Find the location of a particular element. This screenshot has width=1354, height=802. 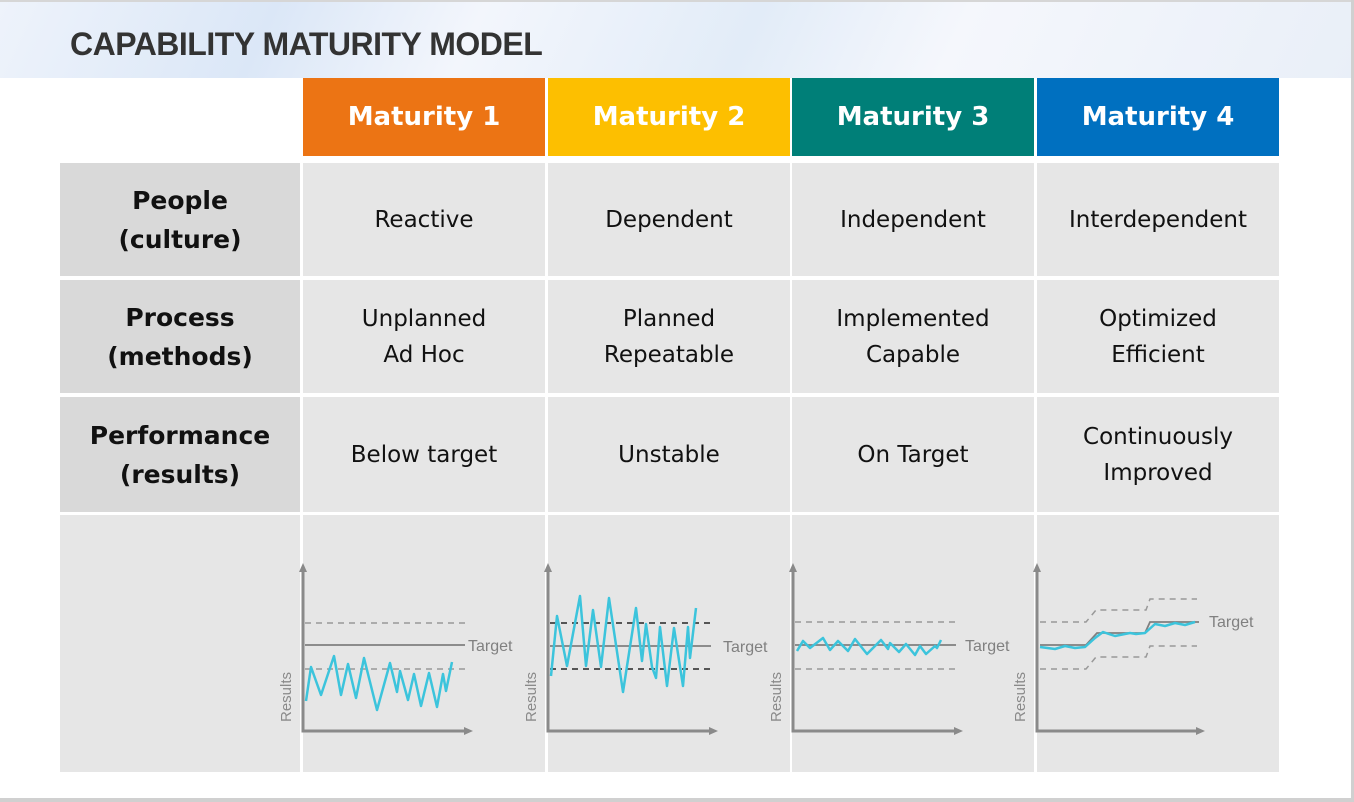

maturity-4-chart: Target Results is located at coordinates (1133, 649).